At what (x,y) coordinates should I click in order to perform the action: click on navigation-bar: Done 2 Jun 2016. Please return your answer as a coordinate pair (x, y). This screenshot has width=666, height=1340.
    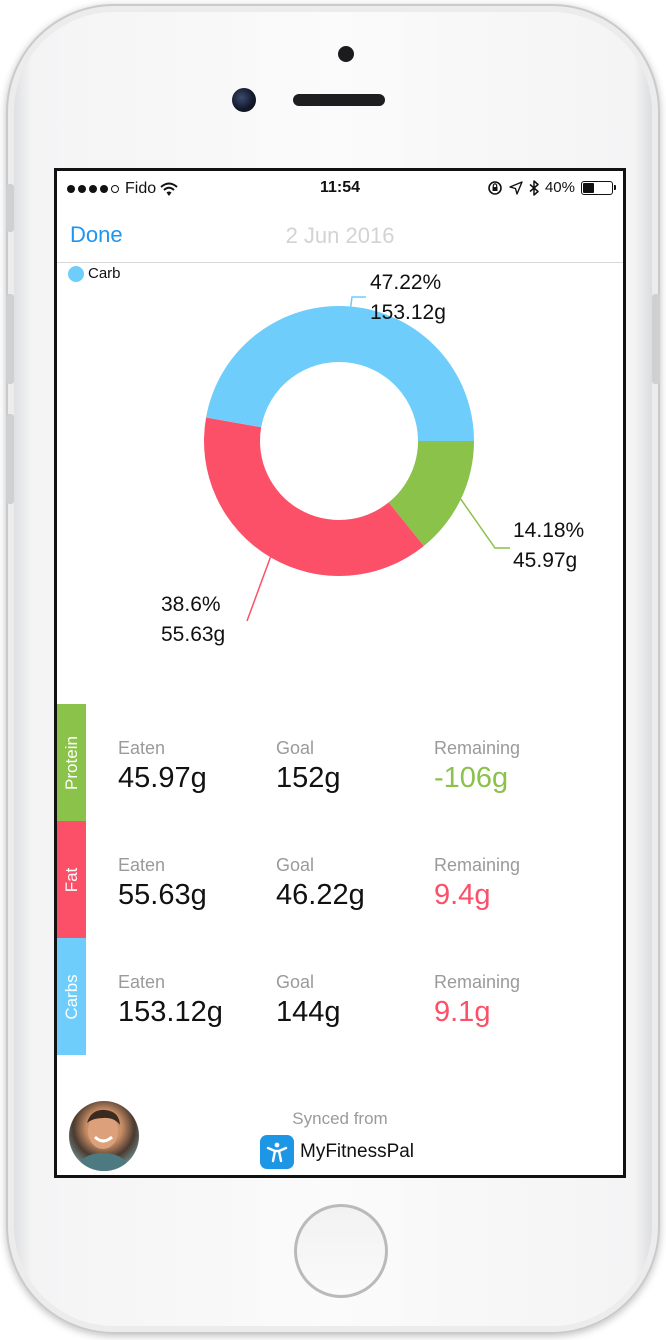
    Looking at the image, I should click on (340, 235).